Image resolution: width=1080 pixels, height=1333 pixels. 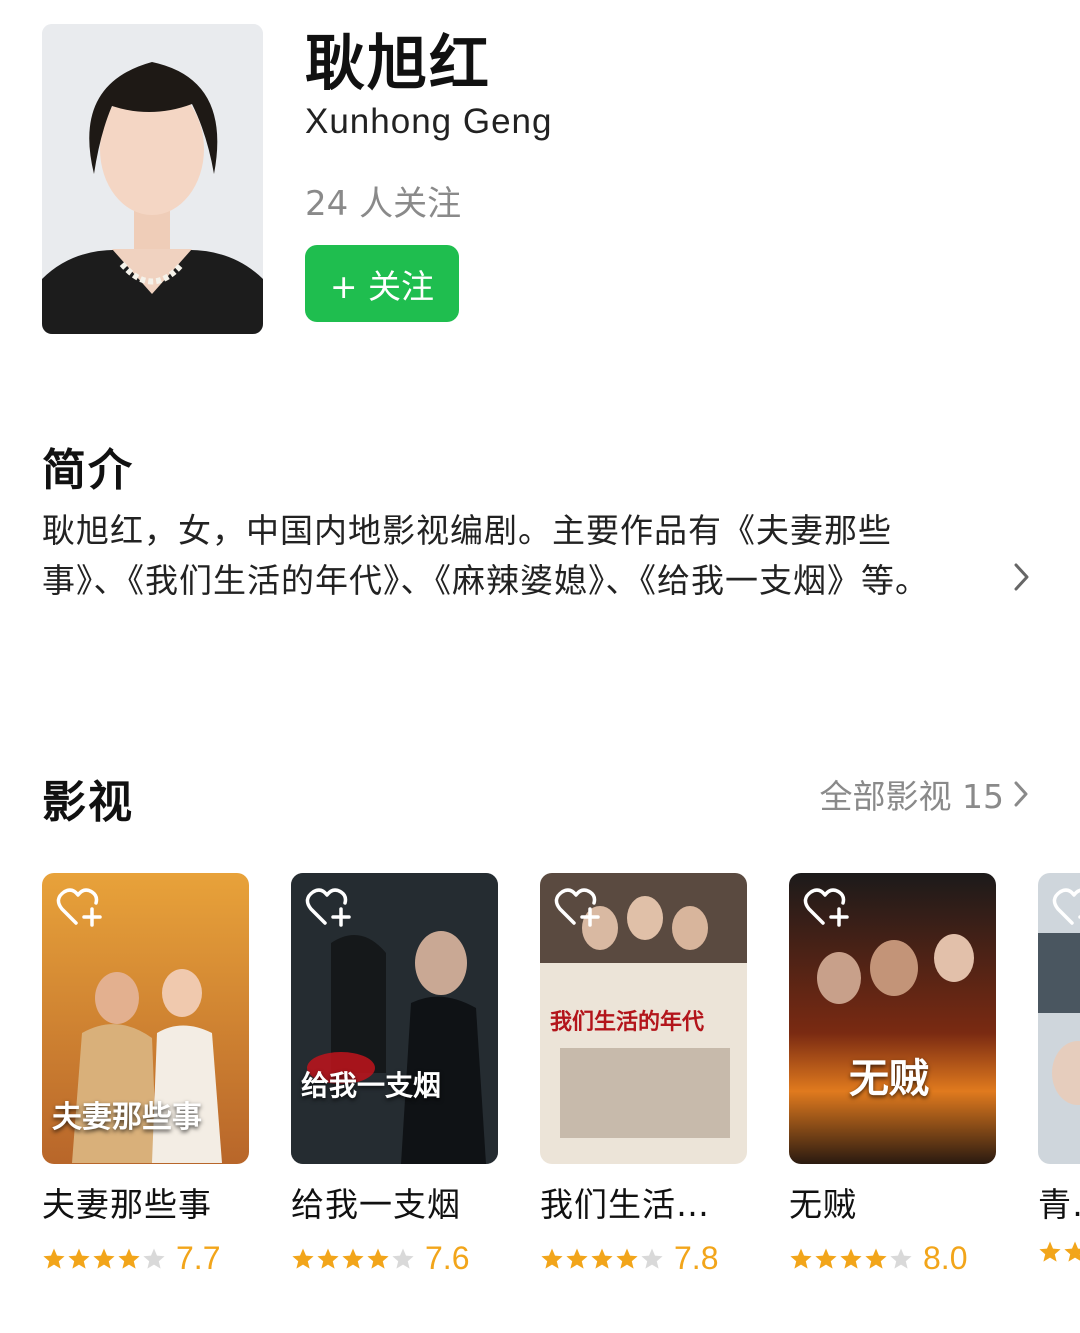 What do you see at coordinates (627, 1022) in the screenshot?
I see `poster-caption: 我们生活的年代` at bounding box center [627, 1022].